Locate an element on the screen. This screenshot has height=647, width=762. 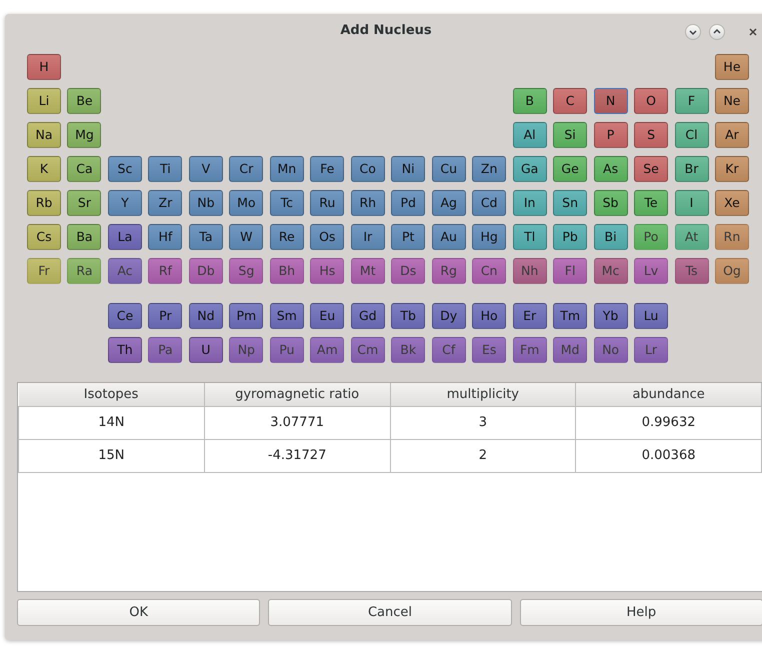
element-button: Hf is located at coordinates (165, 237).